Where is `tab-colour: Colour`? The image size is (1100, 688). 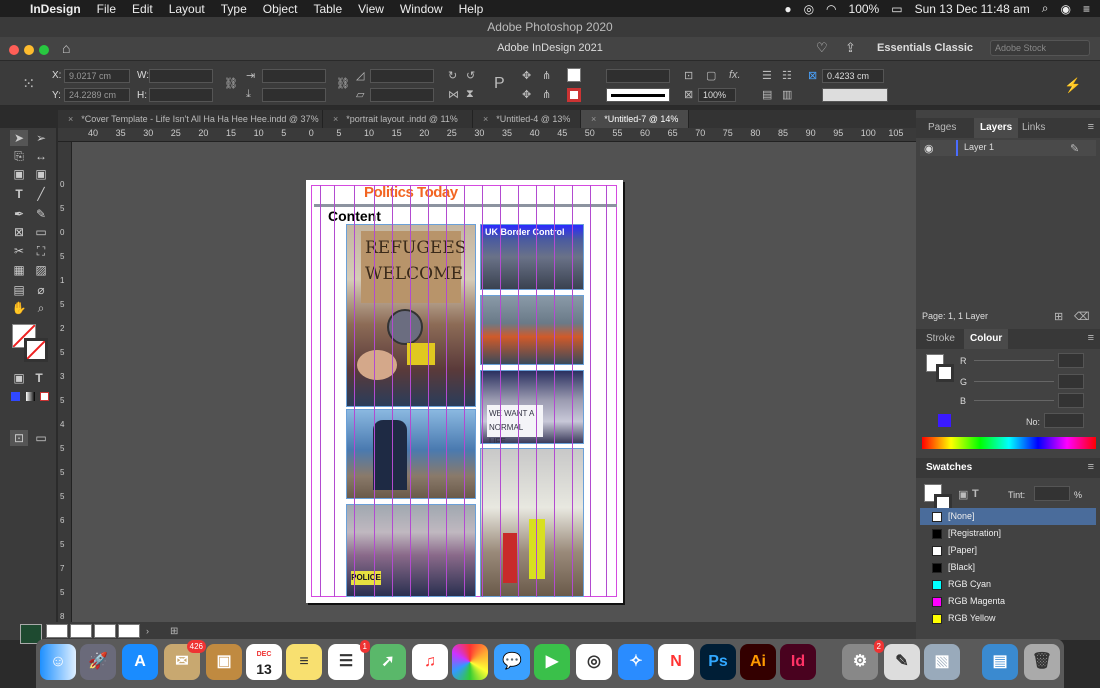 tab-colour: Colour is located at coordinates (986, 339).